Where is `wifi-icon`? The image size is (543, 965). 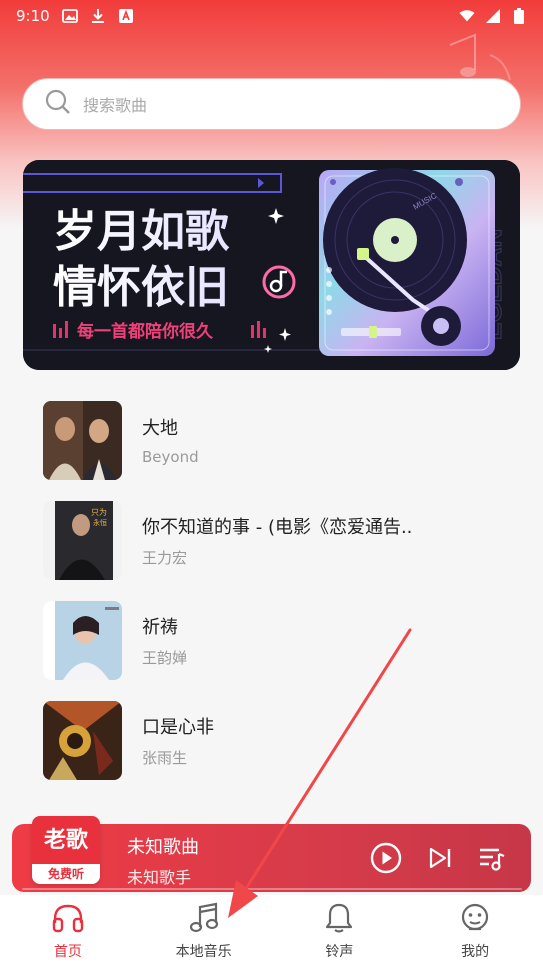
wifi-icon is located at coordinates (467, 16).